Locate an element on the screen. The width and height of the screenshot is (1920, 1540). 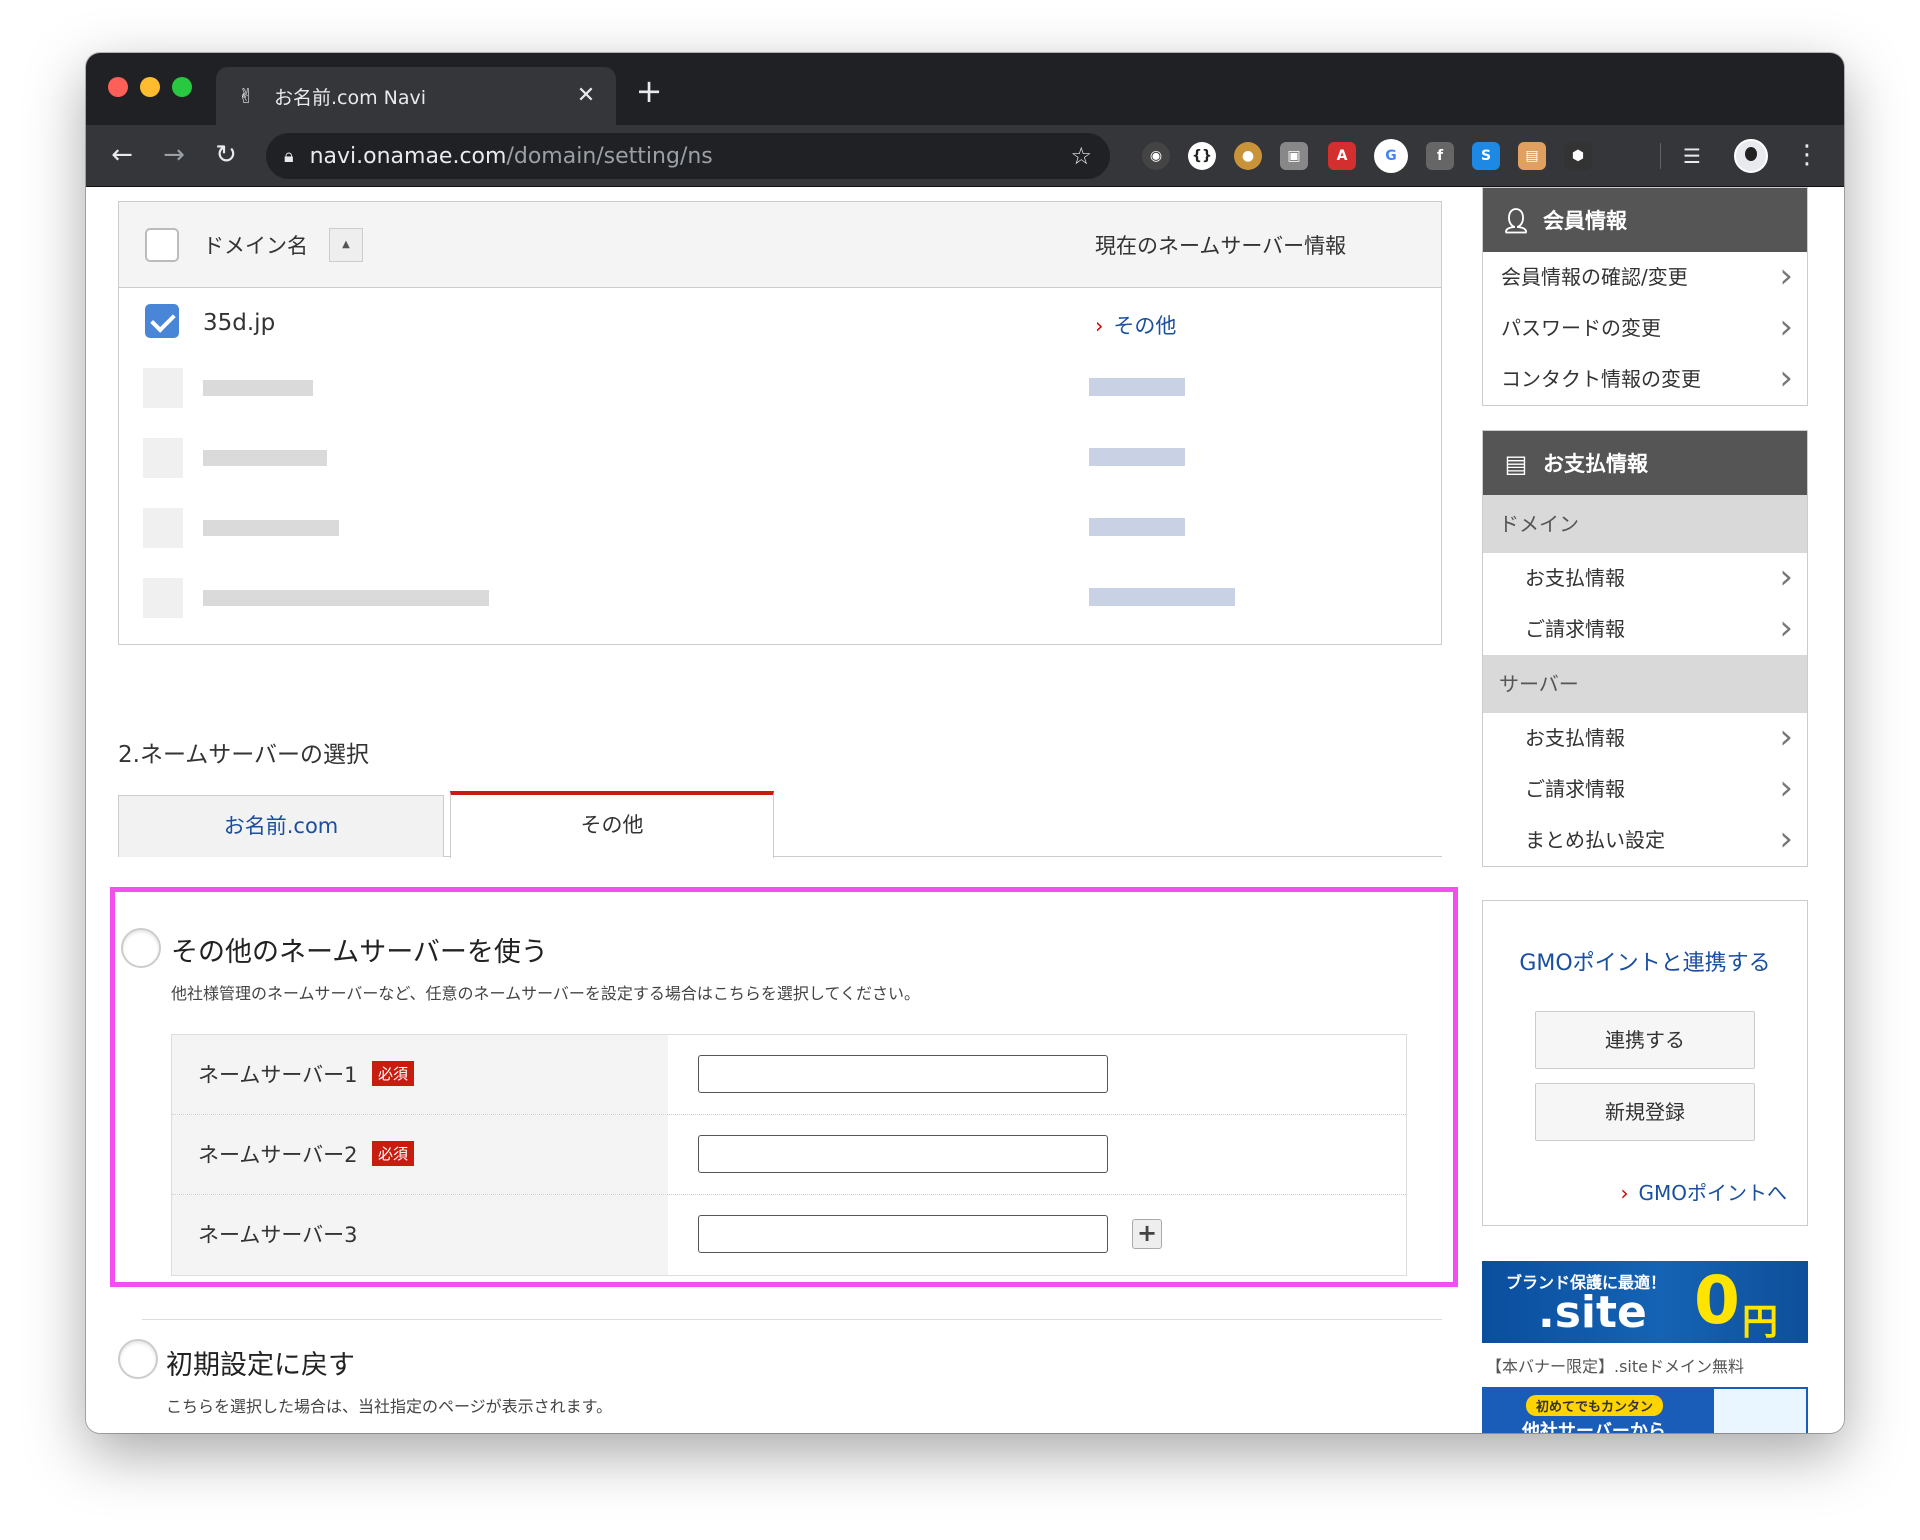
lock-icon: 🔒︎ is located at coordinates (289, 156).